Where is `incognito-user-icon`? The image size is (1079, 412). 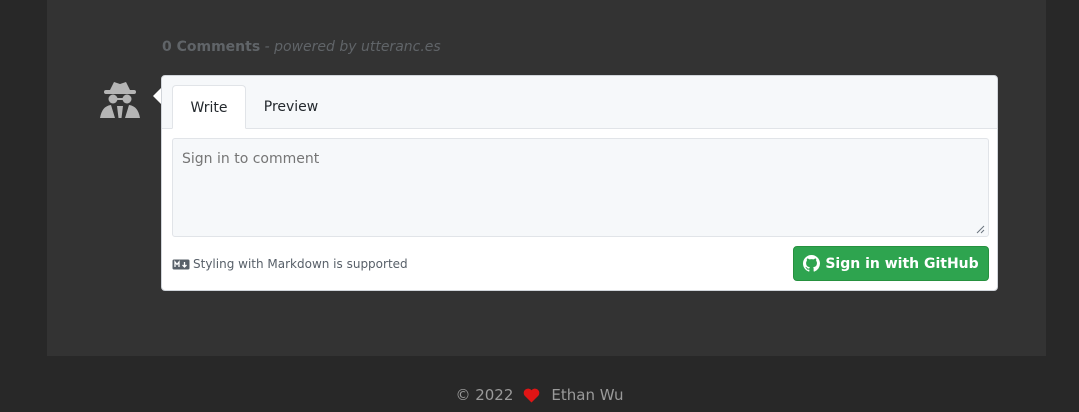
incognito-user-icon is located at coordinates (120, 100).